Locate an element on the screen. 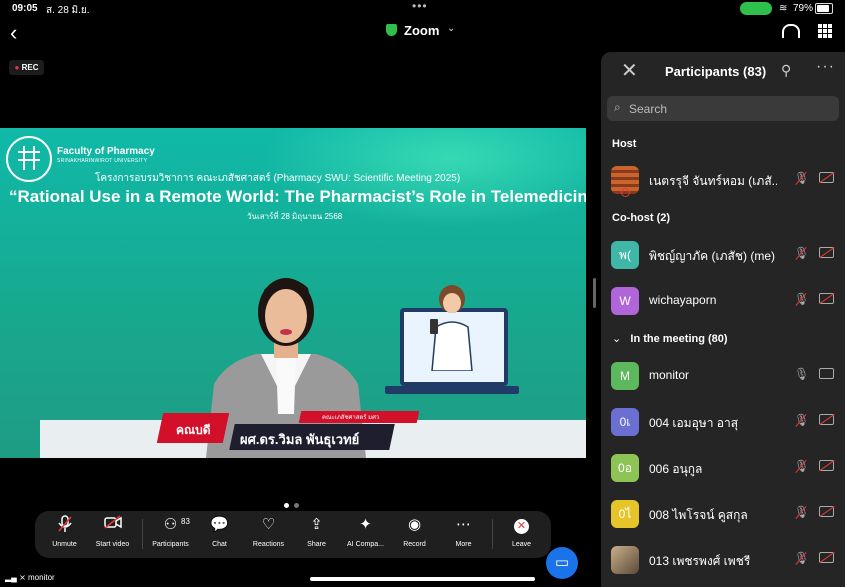 Image resolution: width=845 pixels, height=587 pixels. participant-name: wichayaporn is located at coordinates (683, 300).